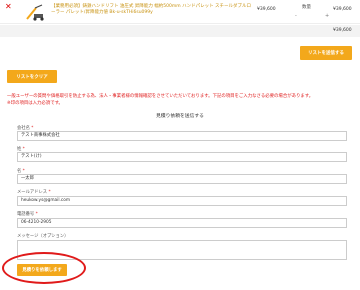  Describe the element at coordinates (296, 16) in the screenshot. I see `quantity-decrease-button: -` at that location.